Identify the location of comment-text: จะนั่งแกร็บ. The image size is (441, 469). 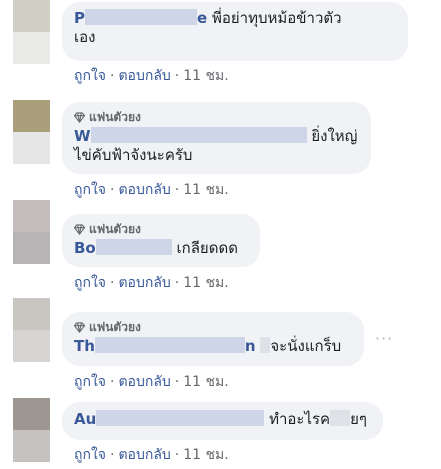
(306, 346).